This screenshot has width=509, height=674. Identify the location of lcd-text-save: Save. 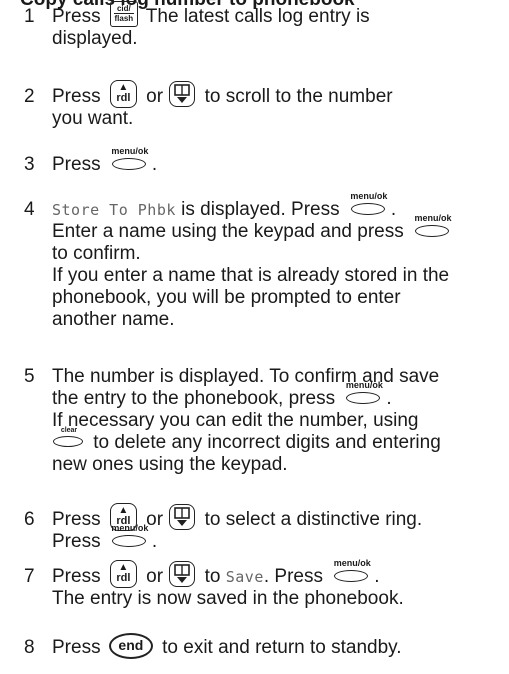
(244, 577).